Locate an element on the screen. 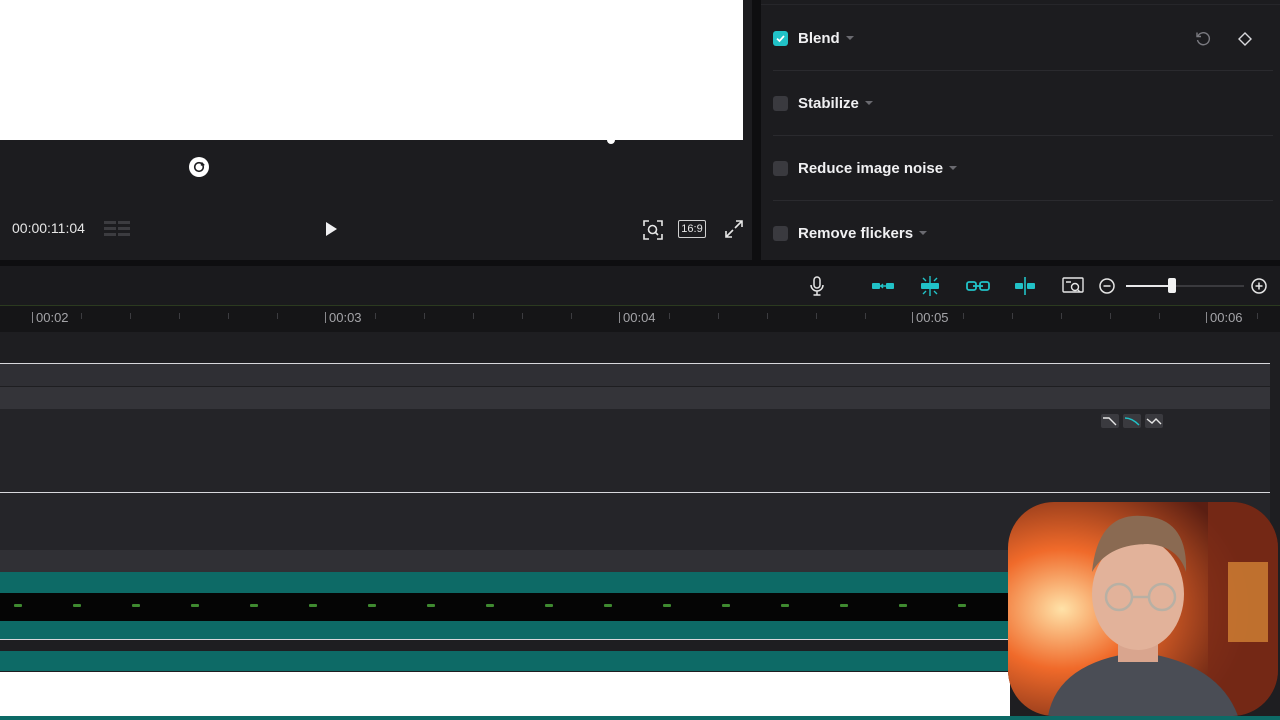 The width and height of the screenshot is (1280, 720). track-border is located at coordinates (504, 639).